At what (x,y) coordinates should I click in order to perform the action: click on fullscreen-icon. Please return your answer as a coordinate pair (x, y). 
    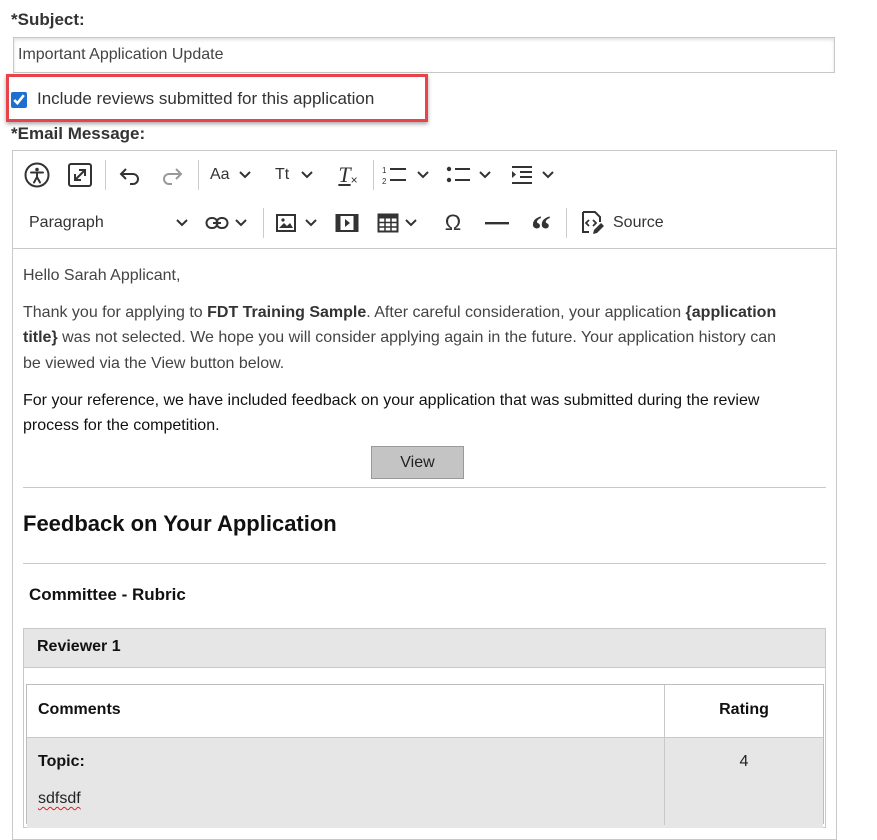
    Looking at the image, I should click on (80, 175).